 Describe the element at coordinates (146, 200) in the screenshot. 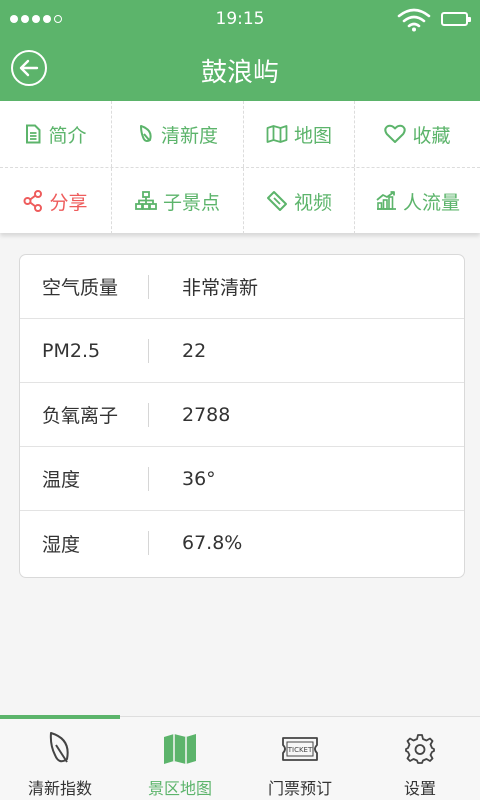

I see `sitemap-icon` at that location.